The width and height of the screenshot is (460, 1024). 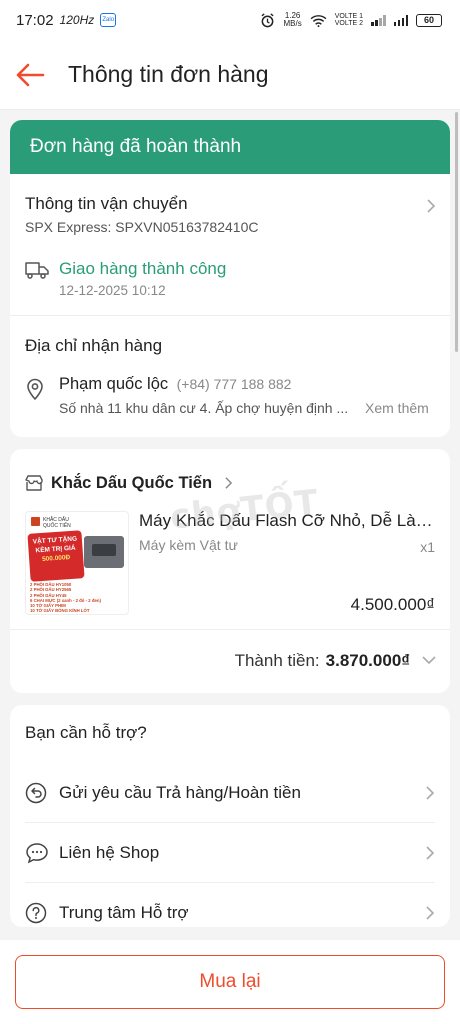 I want to click on alarm-icon, so click(x=268, y=19).